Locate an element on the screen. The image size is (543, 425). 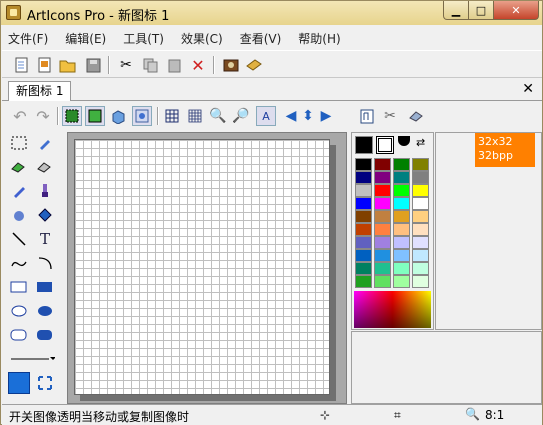
airbrush-icon is located at coordinates (19, 215).